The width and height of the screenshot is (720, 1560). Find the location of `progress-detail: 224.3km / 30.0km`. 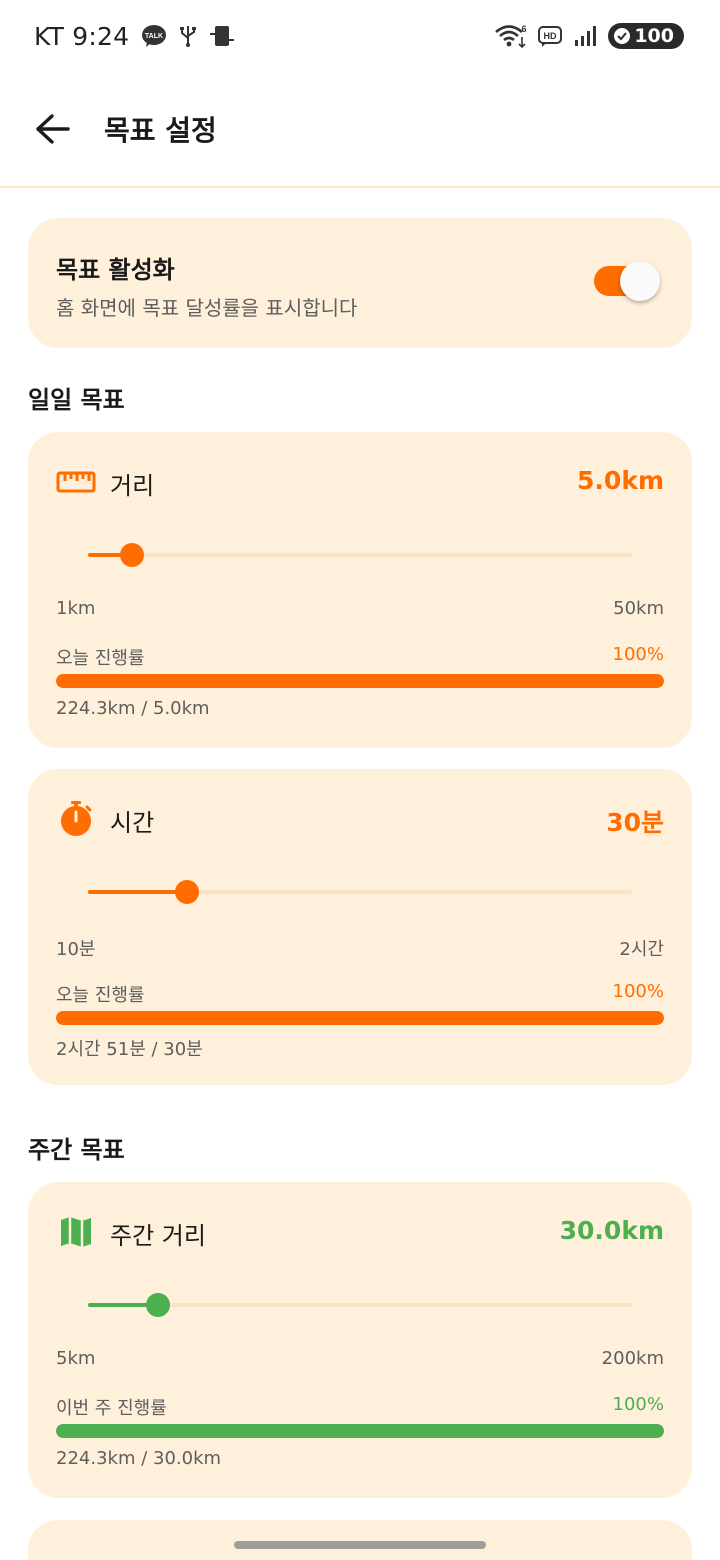

progress-detail: 224.3km / 30.0km is located at coordinates (139, 1458).